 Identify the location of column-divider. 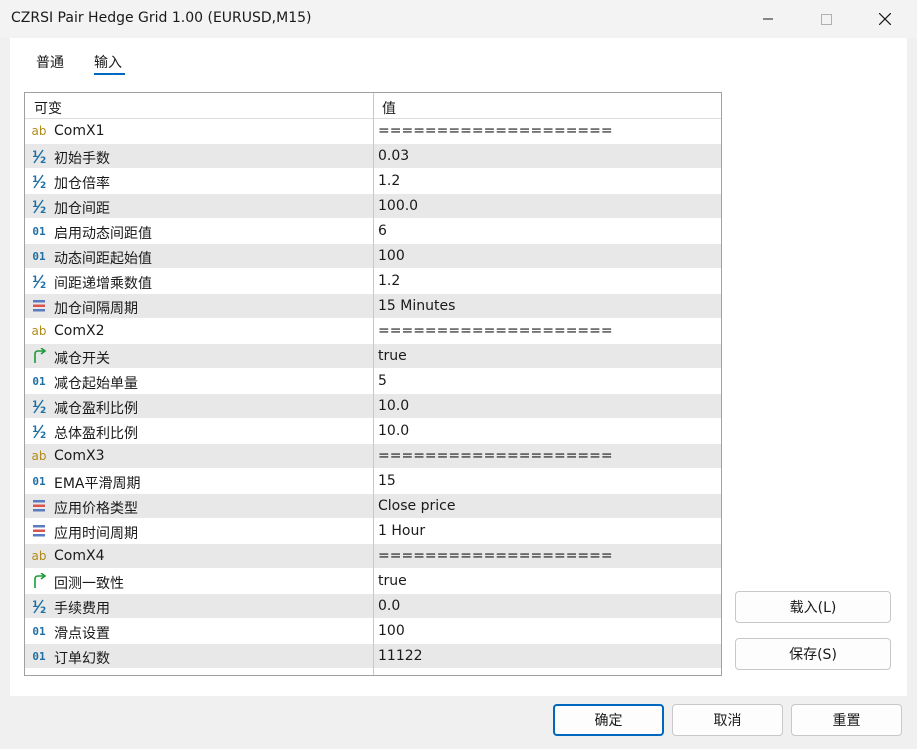
(373, 384).